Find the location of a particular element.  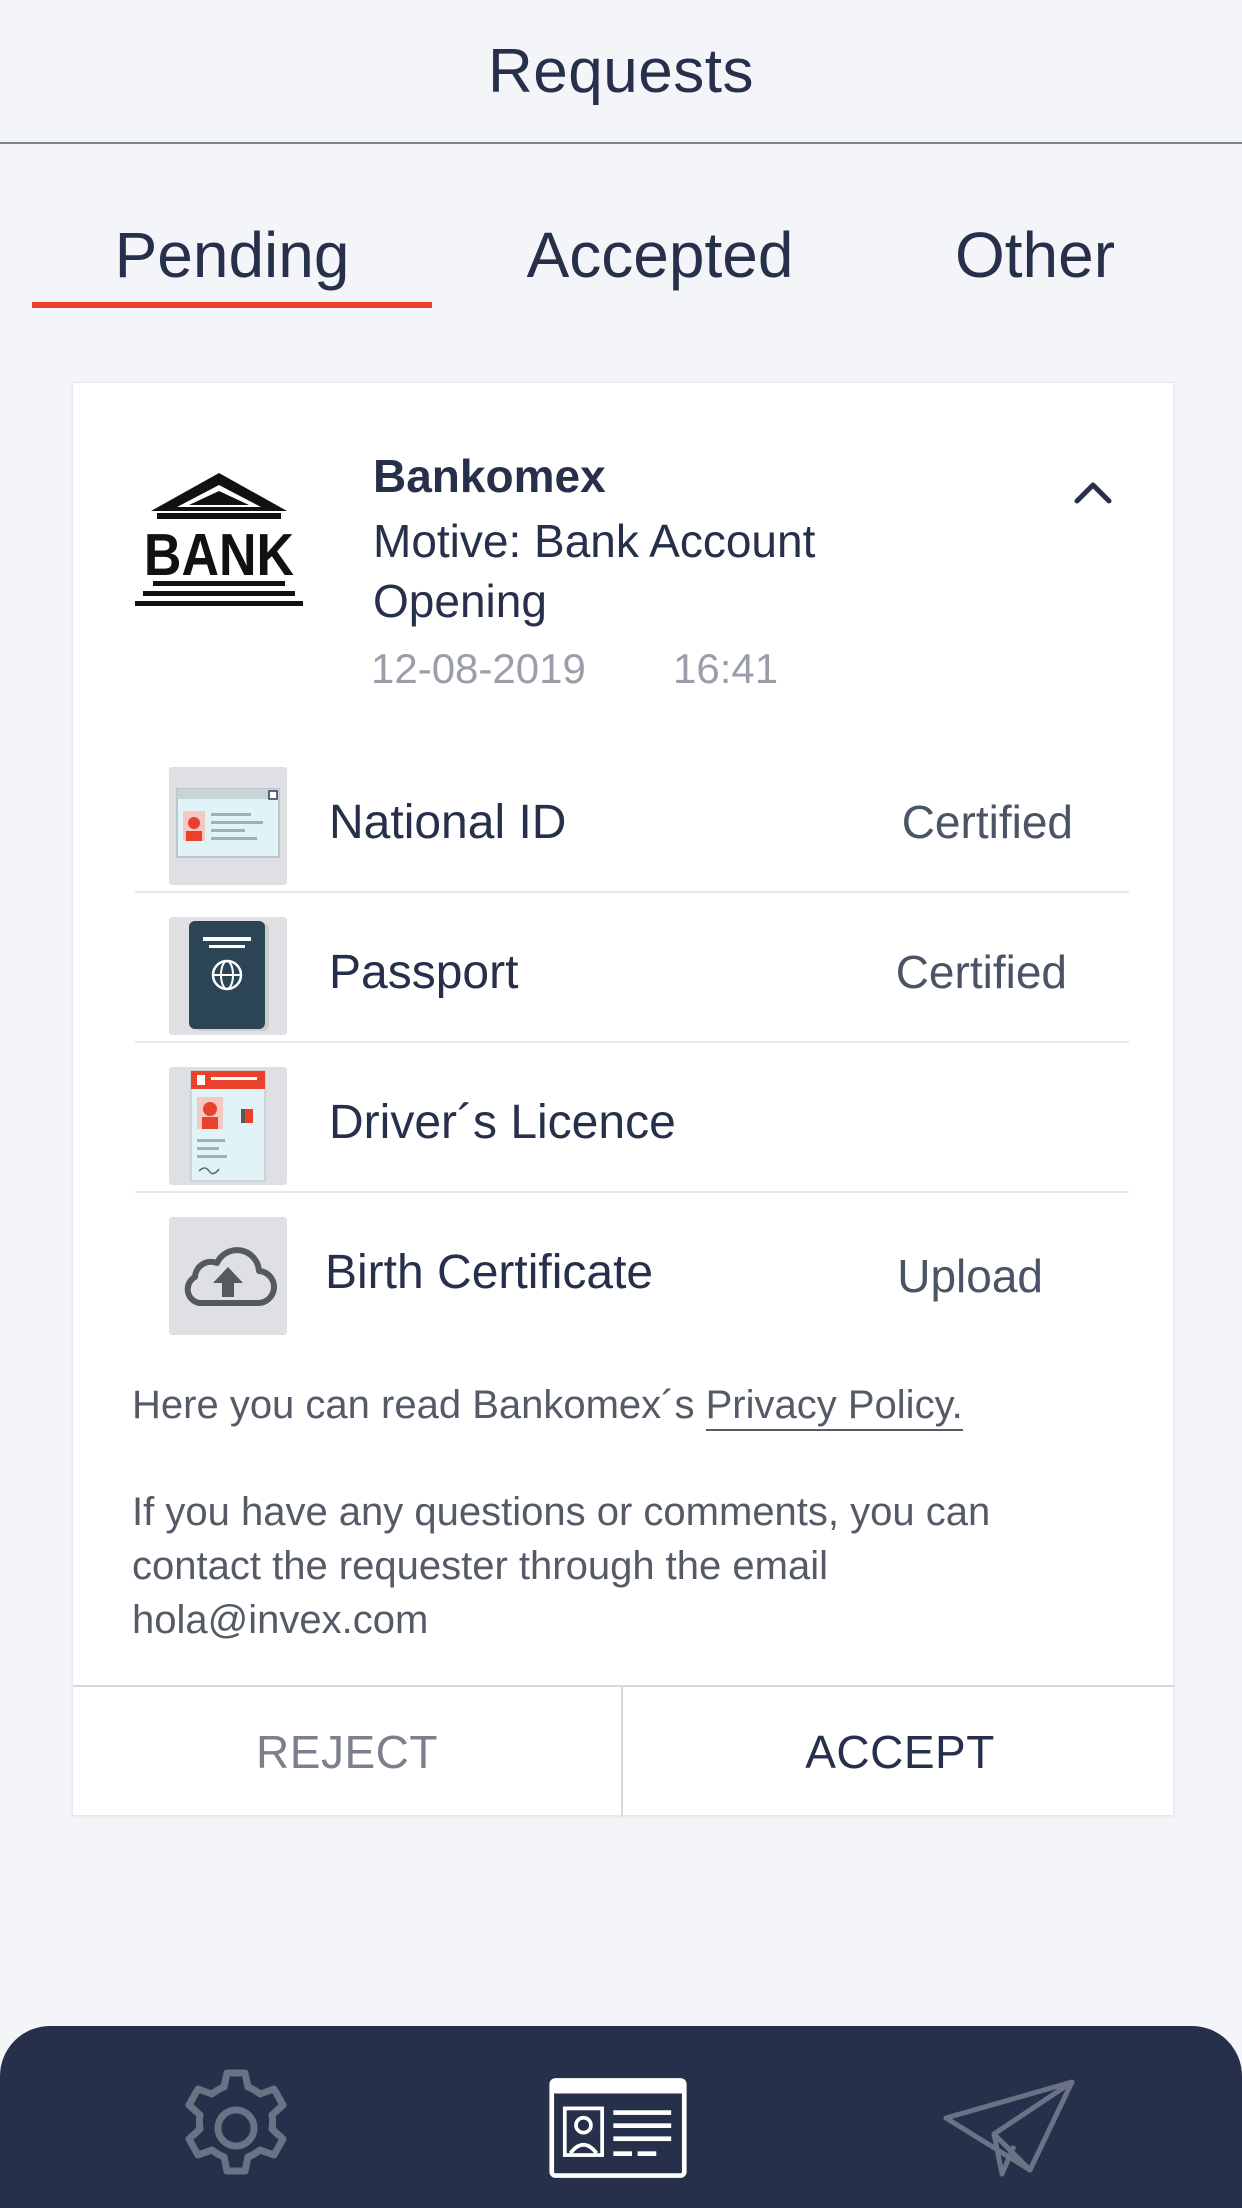

bottom-navigation is located at coordinates (621, 2117).